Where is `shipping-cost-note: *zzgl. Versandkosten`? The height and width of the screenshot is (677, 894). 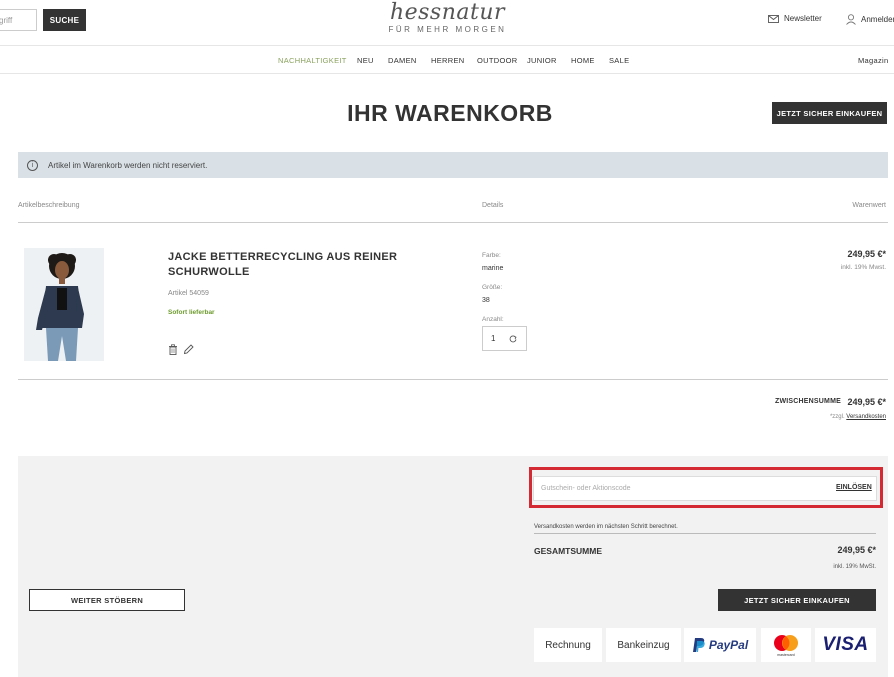 shipping-cost-note: *zzgl. Versandkosten is located at coordinates (858, 417).